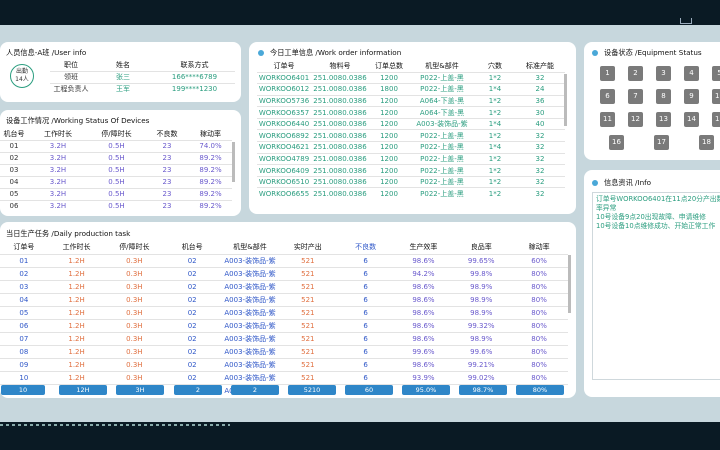  I want to click on table-cell: 领班, so click(71, 77).